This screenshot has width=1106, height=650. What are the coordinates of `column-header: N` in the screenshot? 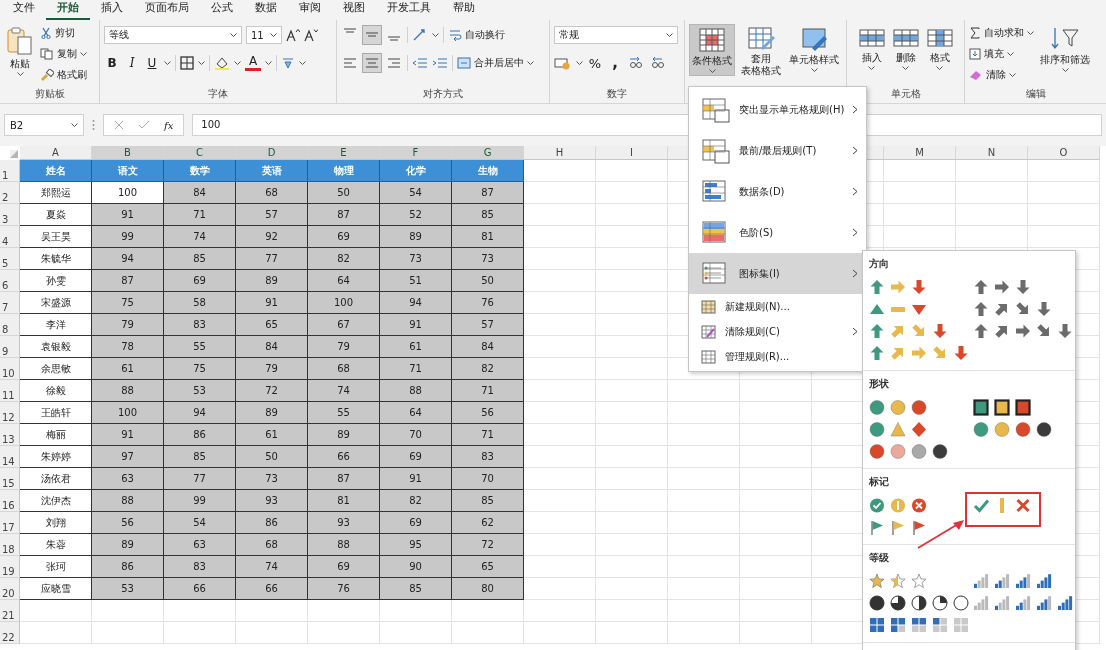 It's located at (992, 153).